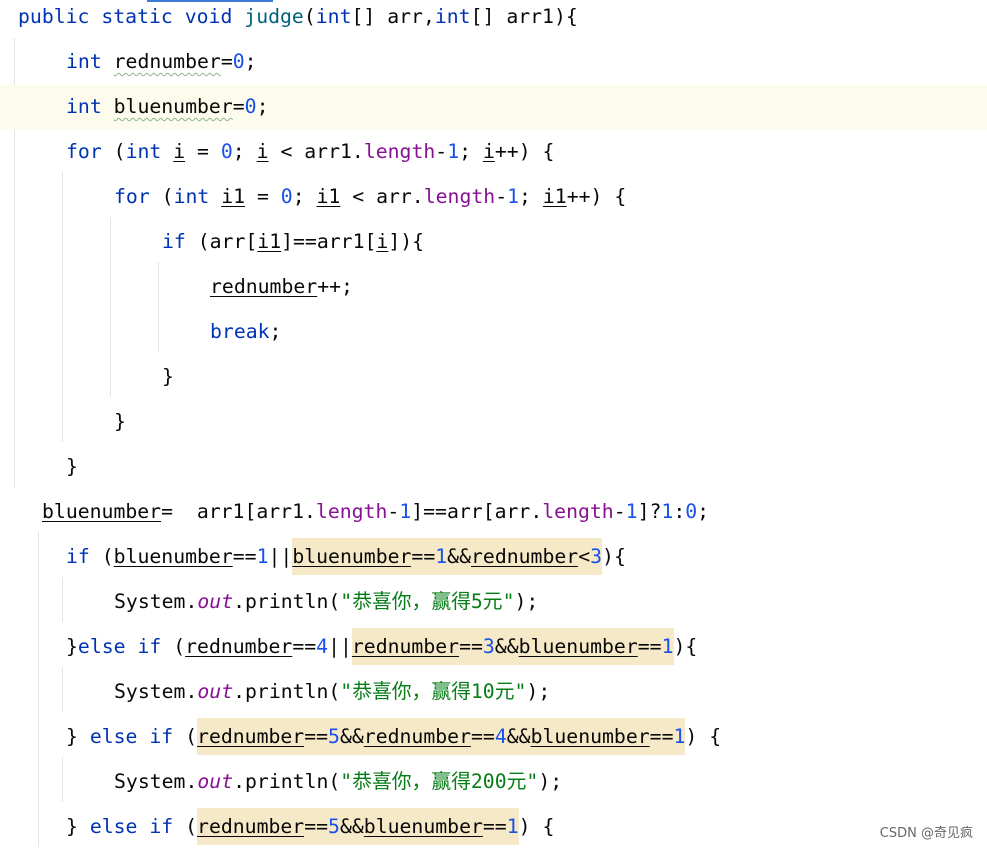  What do you see at coordinates (227, 241) in the screenshot?
I see `code-token: (arr[` at bounding box center [227, 241].